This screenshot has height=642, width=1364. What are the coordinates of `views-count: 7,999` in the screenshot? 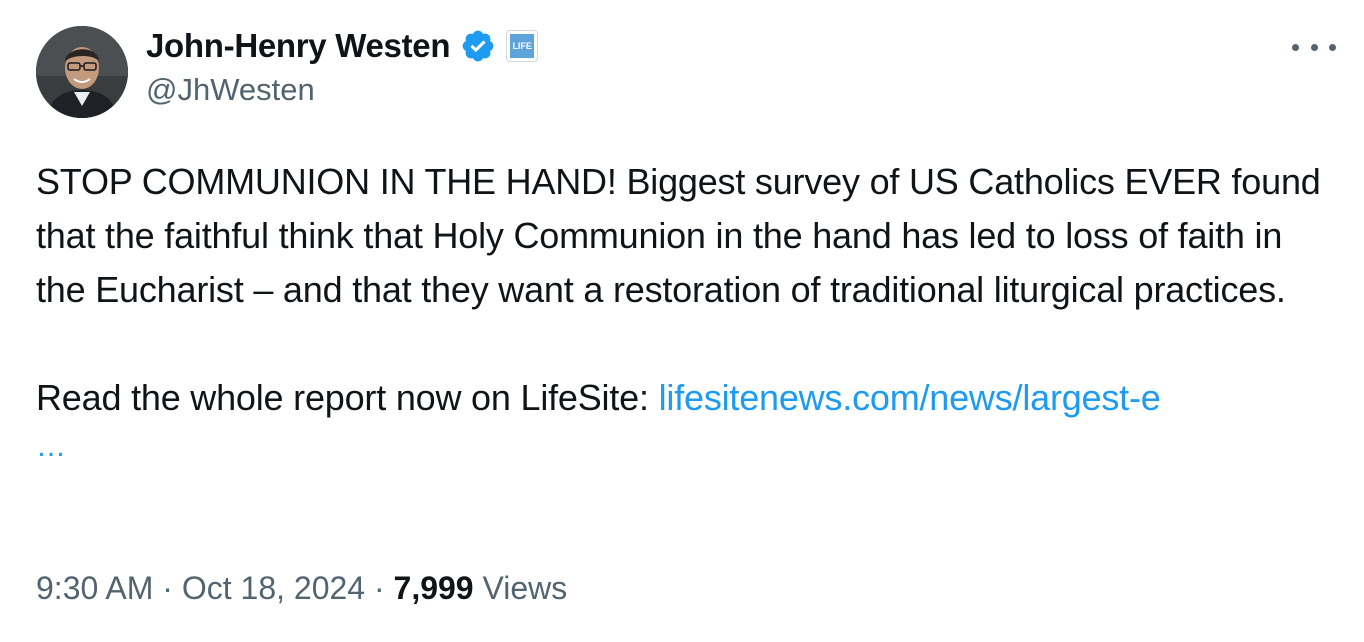 It's located at (433, 588).